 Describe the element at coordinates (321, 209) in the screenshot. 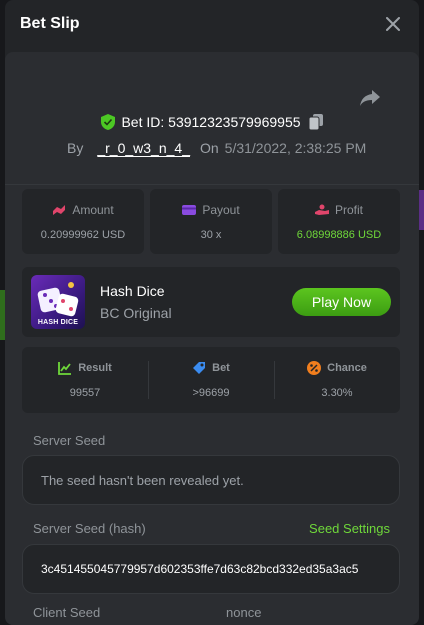

I see `profit-icon` at that location.